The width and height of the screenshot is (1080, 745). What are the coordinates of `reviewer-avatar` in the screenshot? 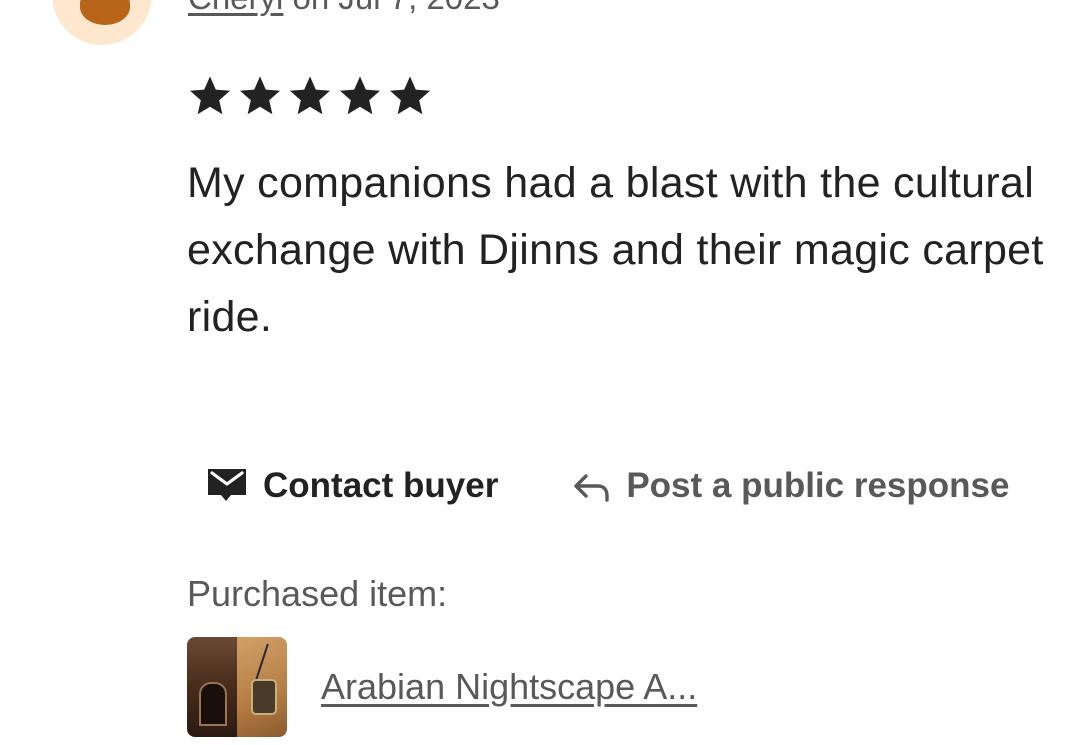 It's located at (102, 22).